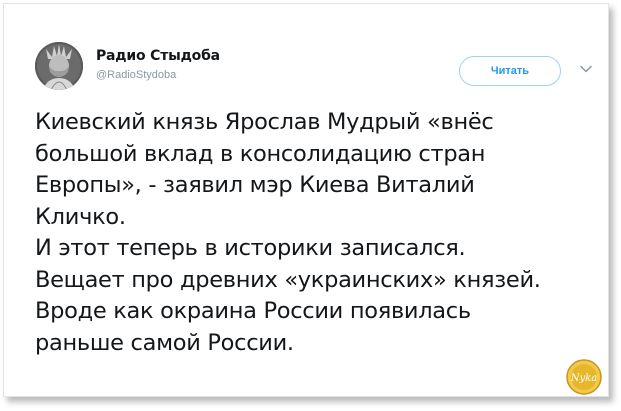  What do you see at coordinates (260, 153) in the screenshot?
I see `tweet-text-line: большой вклад в консолидацию стран` at bounding box center [260, 153].